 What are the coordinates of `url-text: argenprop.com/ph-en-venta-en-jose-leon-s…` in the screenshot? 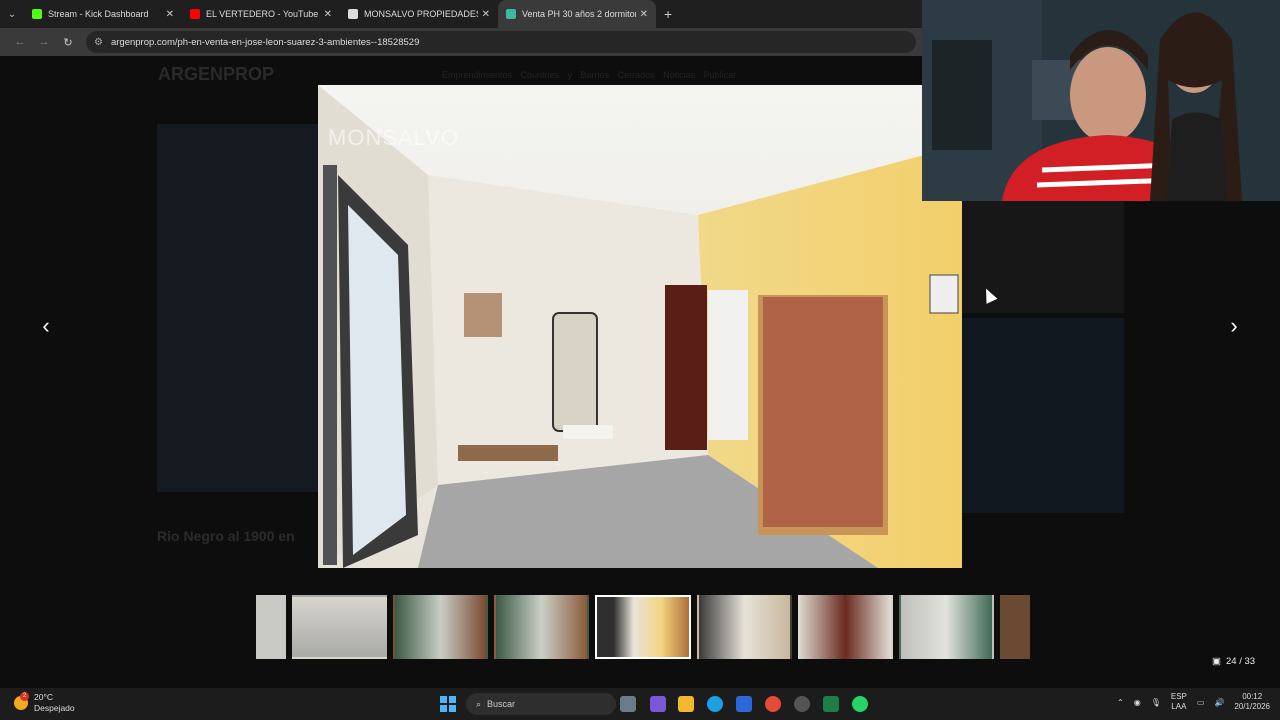 It's located at (265, 42).